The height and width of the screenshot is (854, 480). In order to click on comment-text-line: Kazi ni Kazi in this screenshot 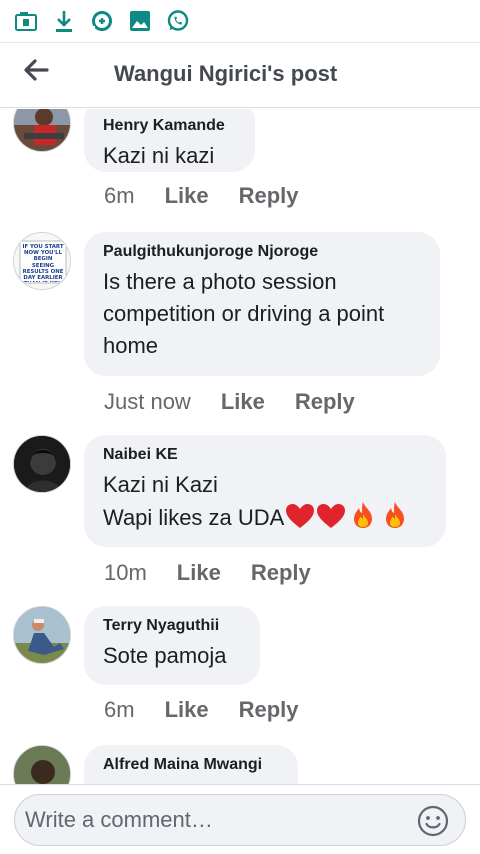, I will do `click(160, 484)`.